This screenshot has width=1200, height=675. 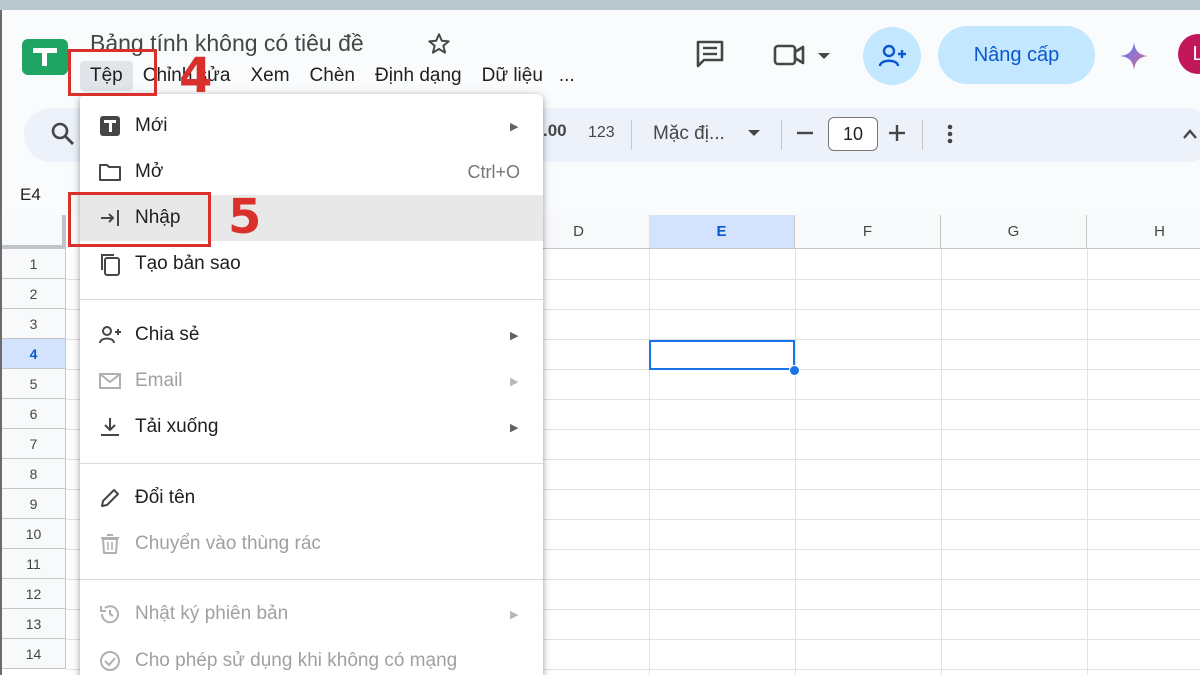 What do you see at coordinates (34, 294) in the screenshot?
I see `row-header-2: 2` at bounding box center [34, 294].